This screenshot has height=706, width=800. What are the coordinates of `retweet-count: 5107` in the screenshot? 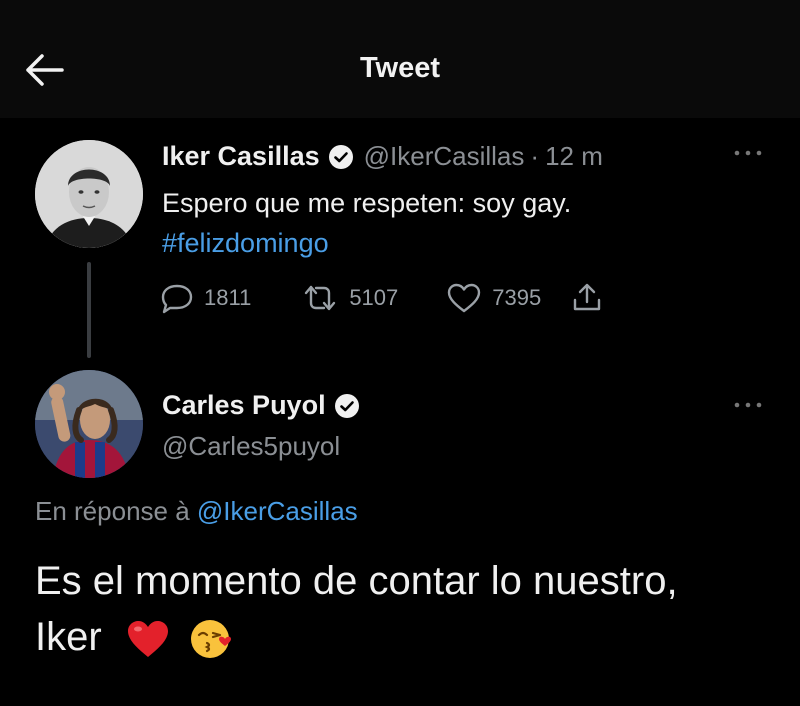 It's located at (374, 297).